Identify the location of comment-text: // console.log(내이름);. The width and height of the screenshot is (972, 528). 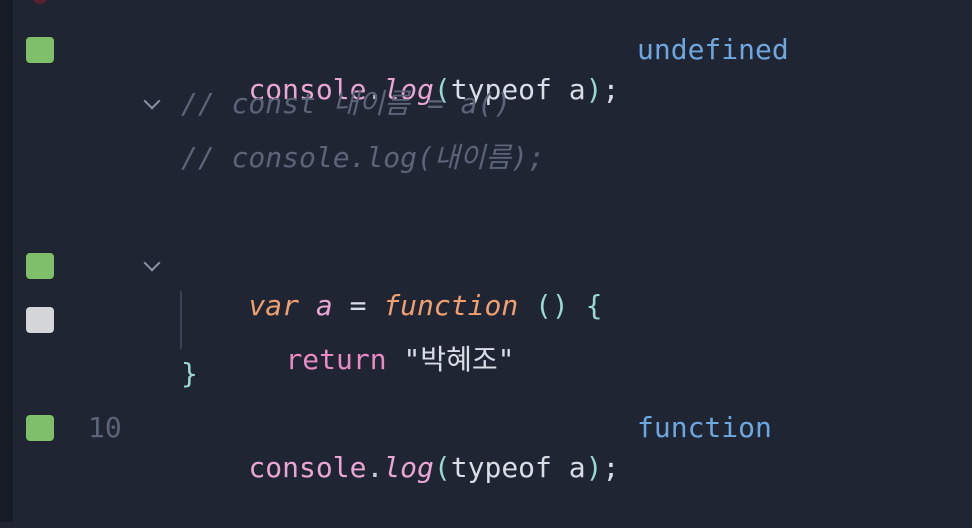
(363, 157).